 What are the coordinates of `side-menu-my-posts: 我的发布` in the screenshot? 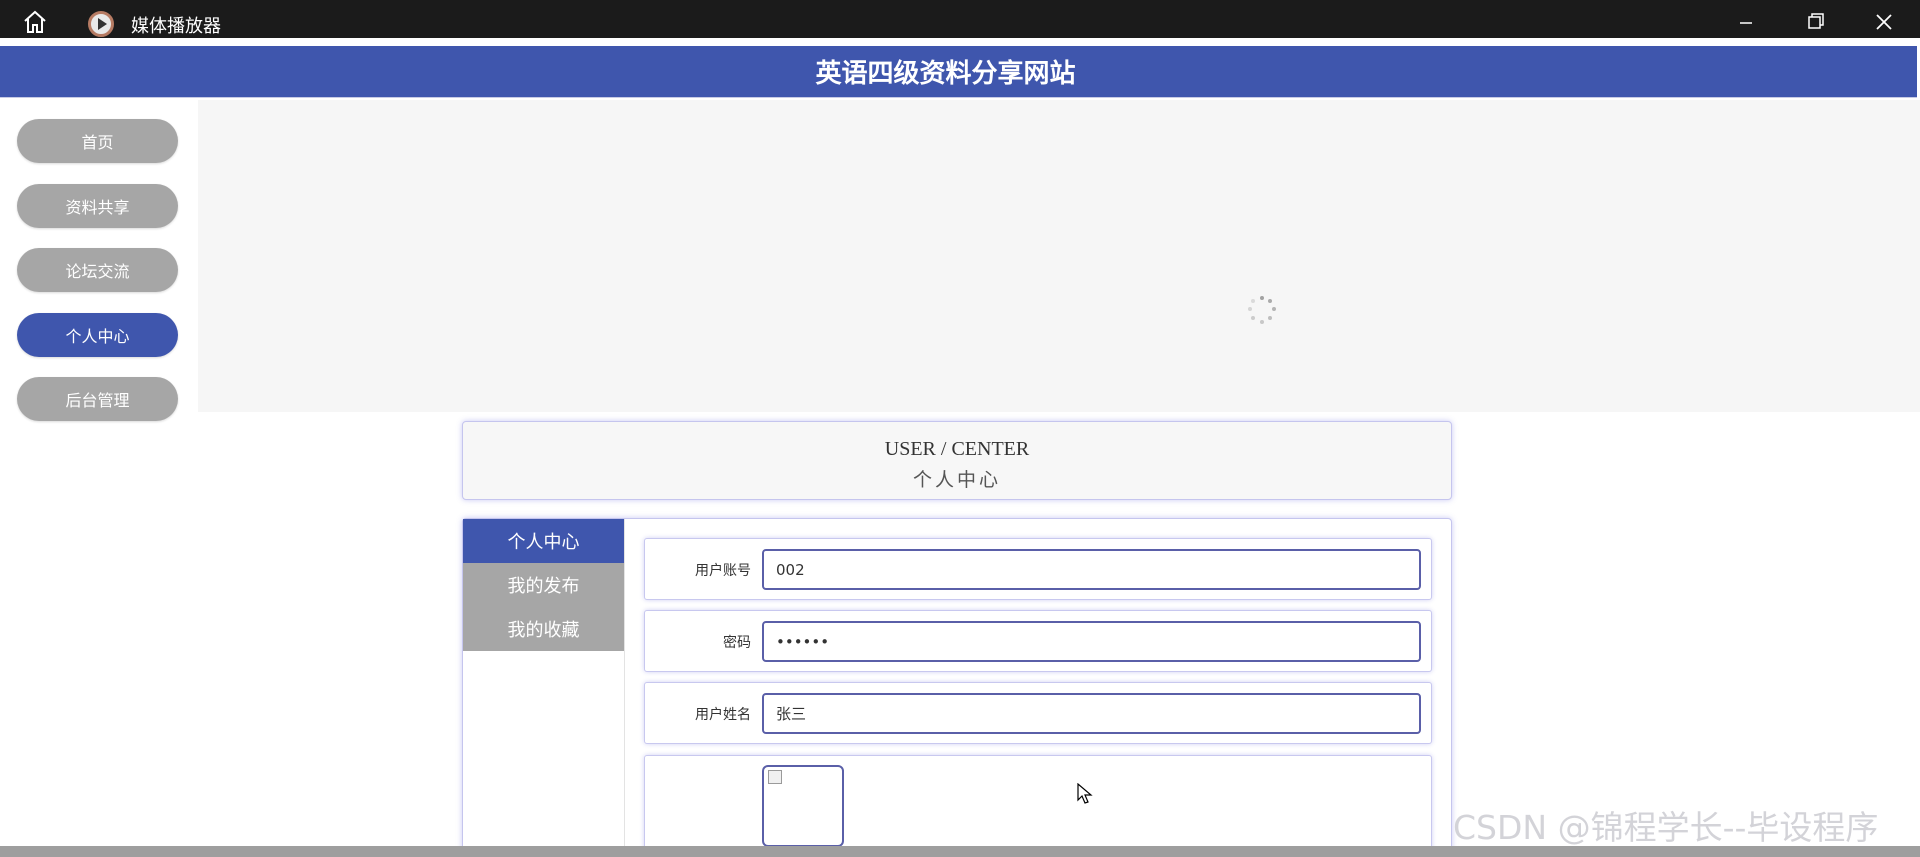 It's located at (543, 585).